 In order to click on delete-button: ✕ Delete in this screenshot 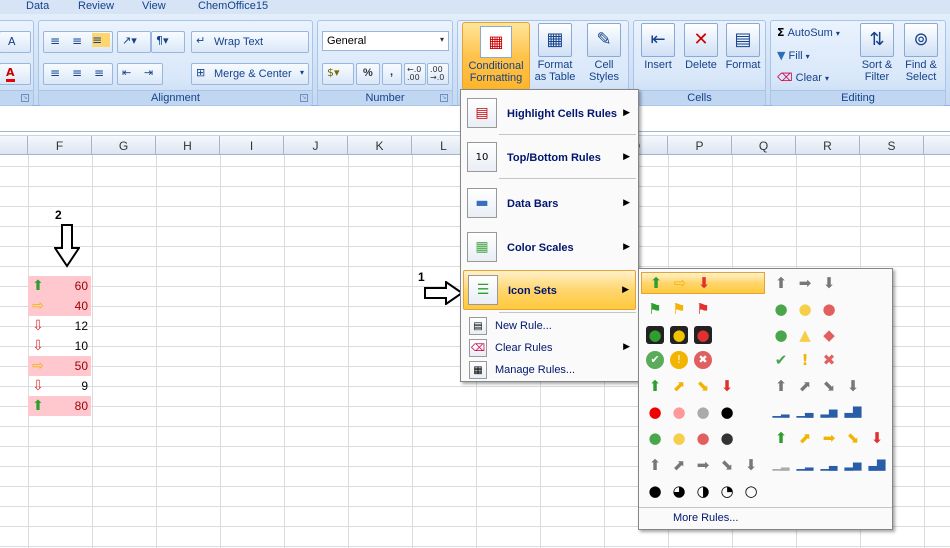, I will do `click(701, 47)`.